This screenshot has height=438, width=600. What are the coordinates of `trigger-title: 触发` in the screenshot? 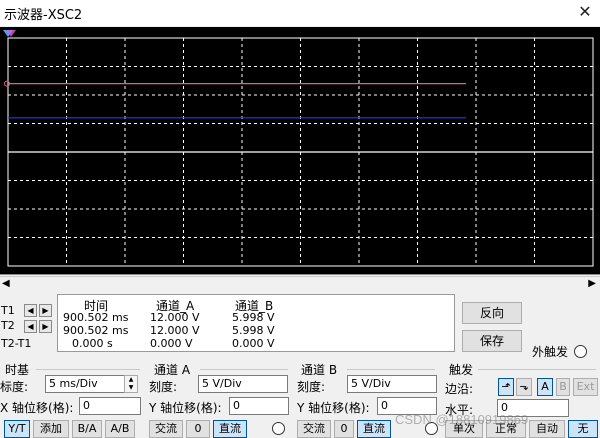 It's located at (461, 370).